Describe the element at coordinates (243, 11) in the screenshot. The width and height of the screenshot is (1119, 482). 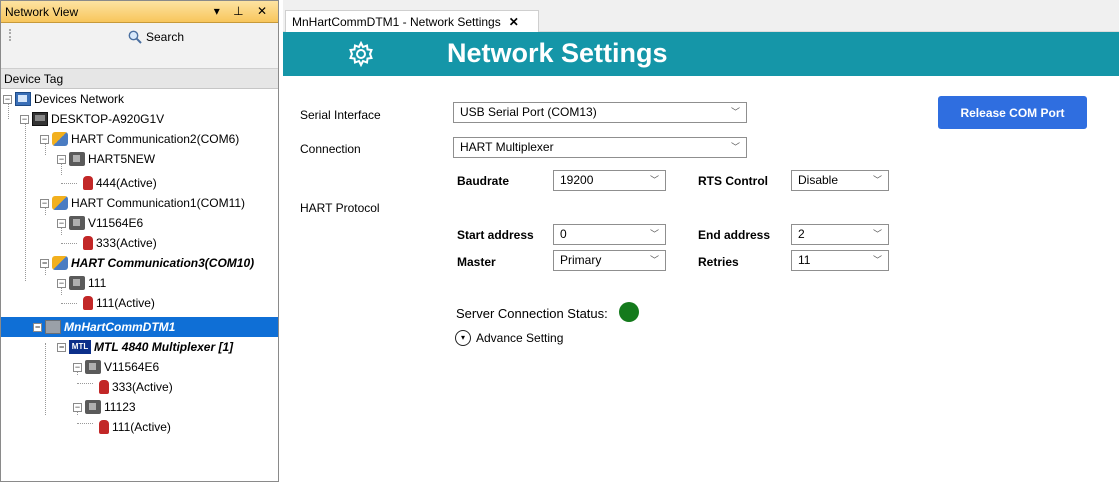
I see `panel-controls: ▾ ⊥ ✕` at that location.